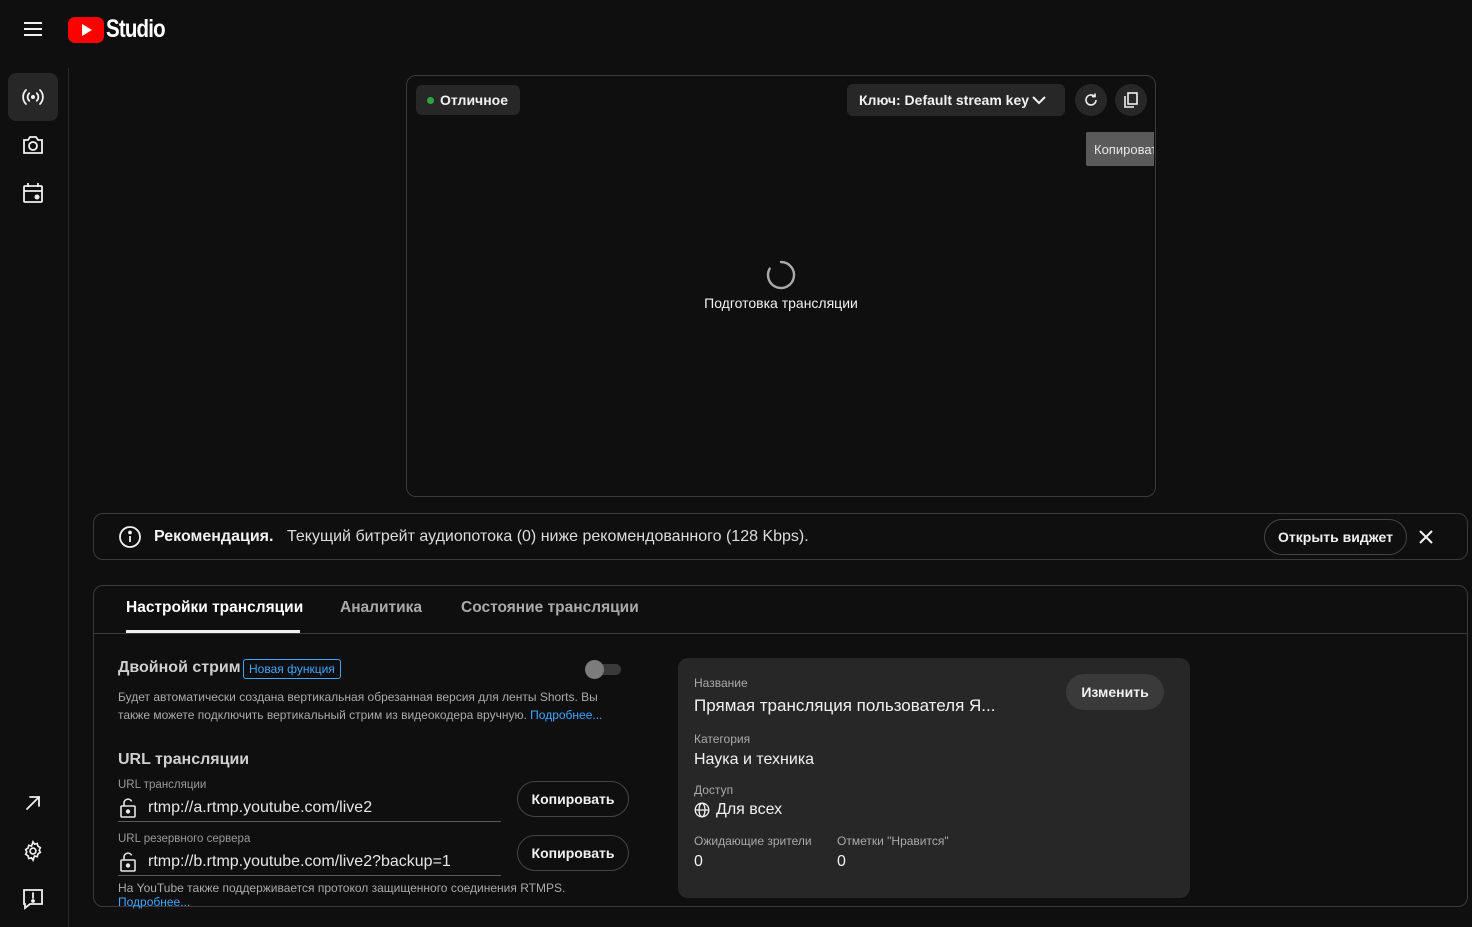  What do you see at coordinates (214, 608) in the screenshot?
I see `tab-stream-settings: Настройки трансляции` at bounding box center [214, 608].